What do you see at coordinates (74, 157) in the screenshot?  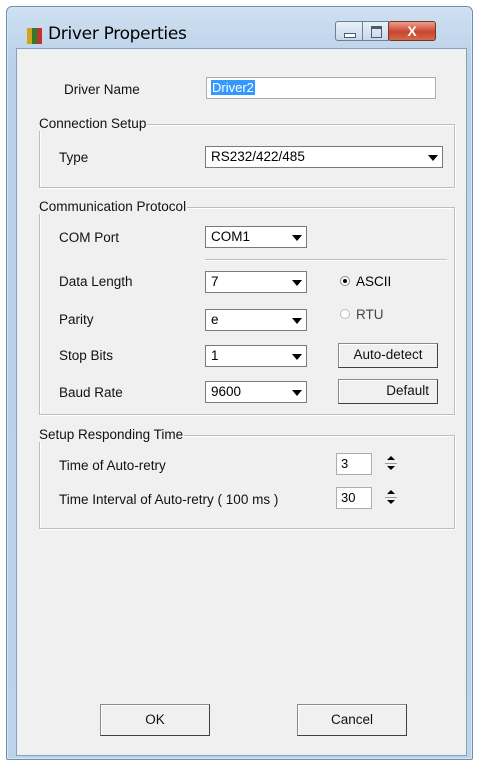 I see `type-label: Type` at bounding box center [74, 157].